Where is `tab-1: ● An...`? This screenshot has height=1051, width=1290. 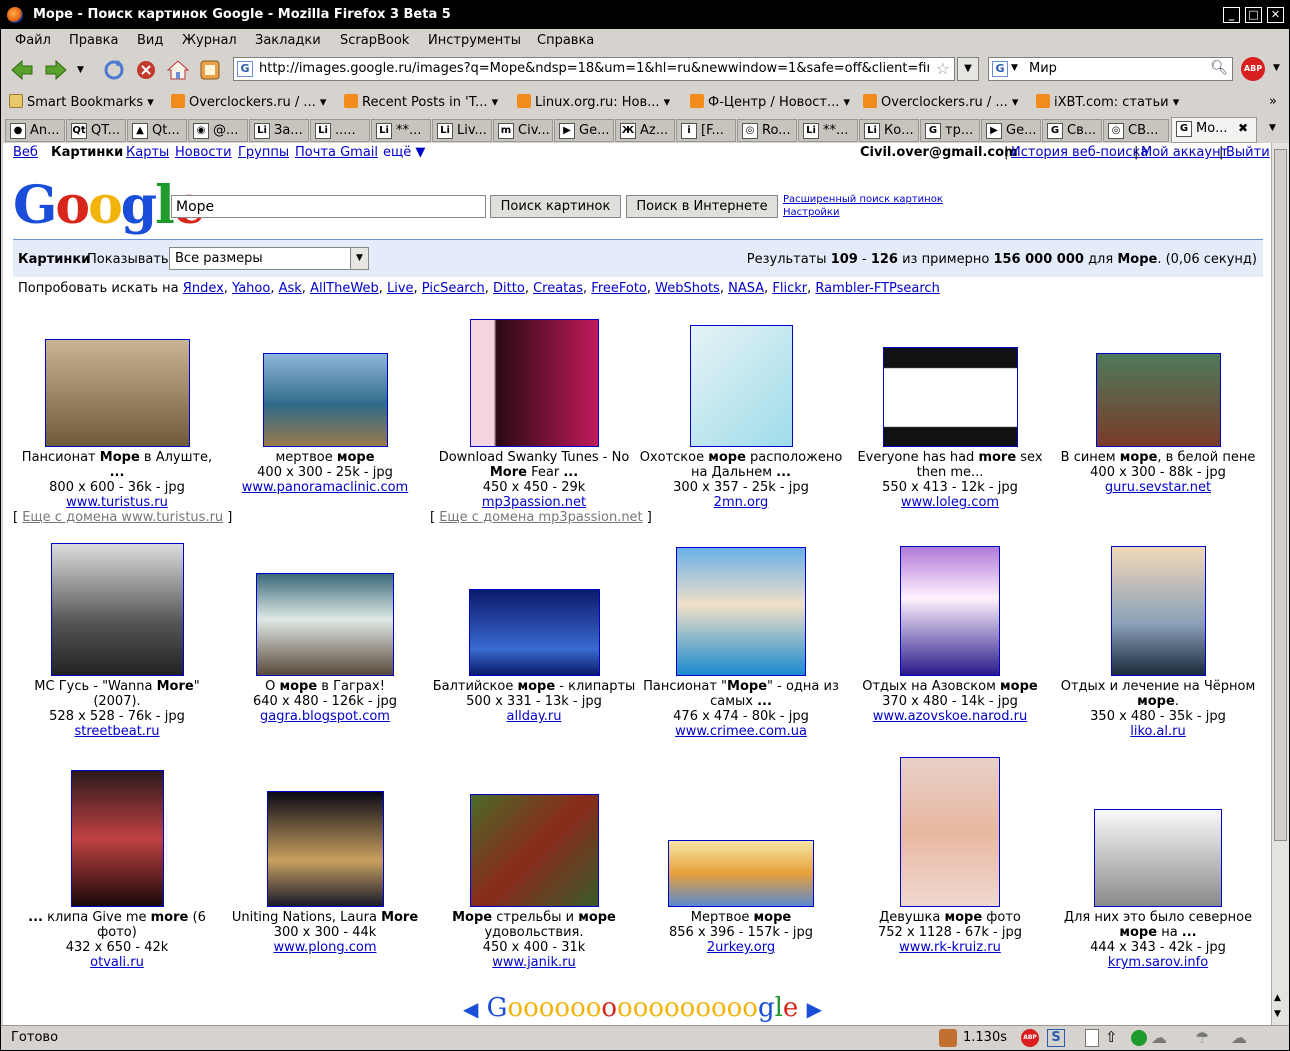 tab-1: ● An... is located at coordinates (35, 130).